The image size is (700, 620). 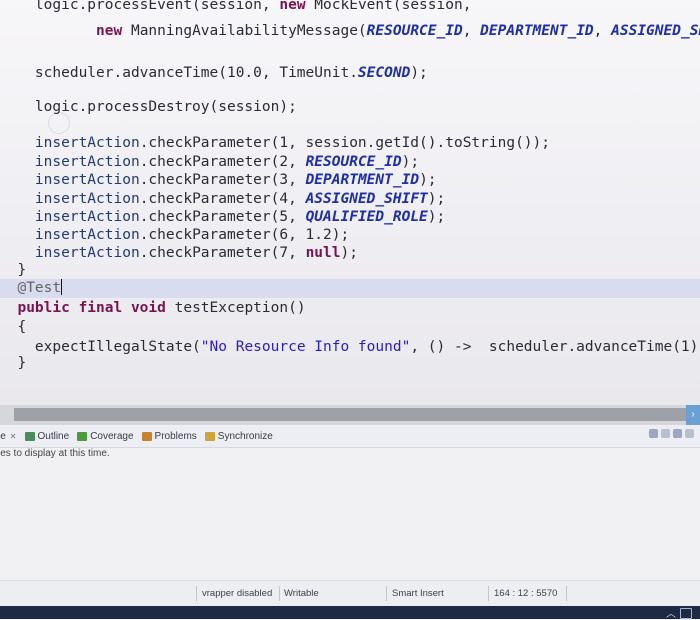 What do you see at coordinates (671, 612) in the screenshot?
I see `chevron-up-icon: ︿` at bounding box center [671, 612].